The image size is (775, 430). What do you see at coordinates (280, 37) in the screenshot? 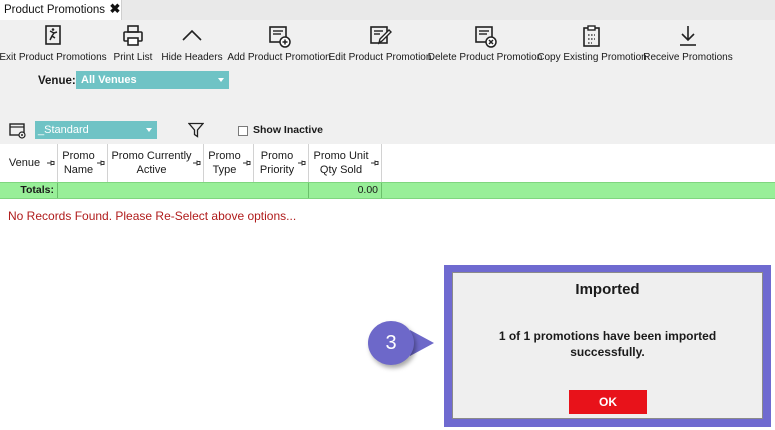
I see `add-promotion-icon` at bounding box center [280, 37].